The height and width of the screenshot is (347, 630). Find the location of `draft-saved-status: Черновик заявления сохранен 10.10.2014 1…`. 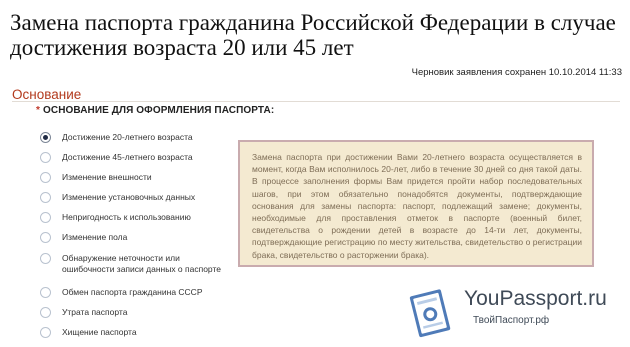

draft-saved-status: Черновик заявления сохранен 10.10.2014 1… is located at coordinates (516, 72).